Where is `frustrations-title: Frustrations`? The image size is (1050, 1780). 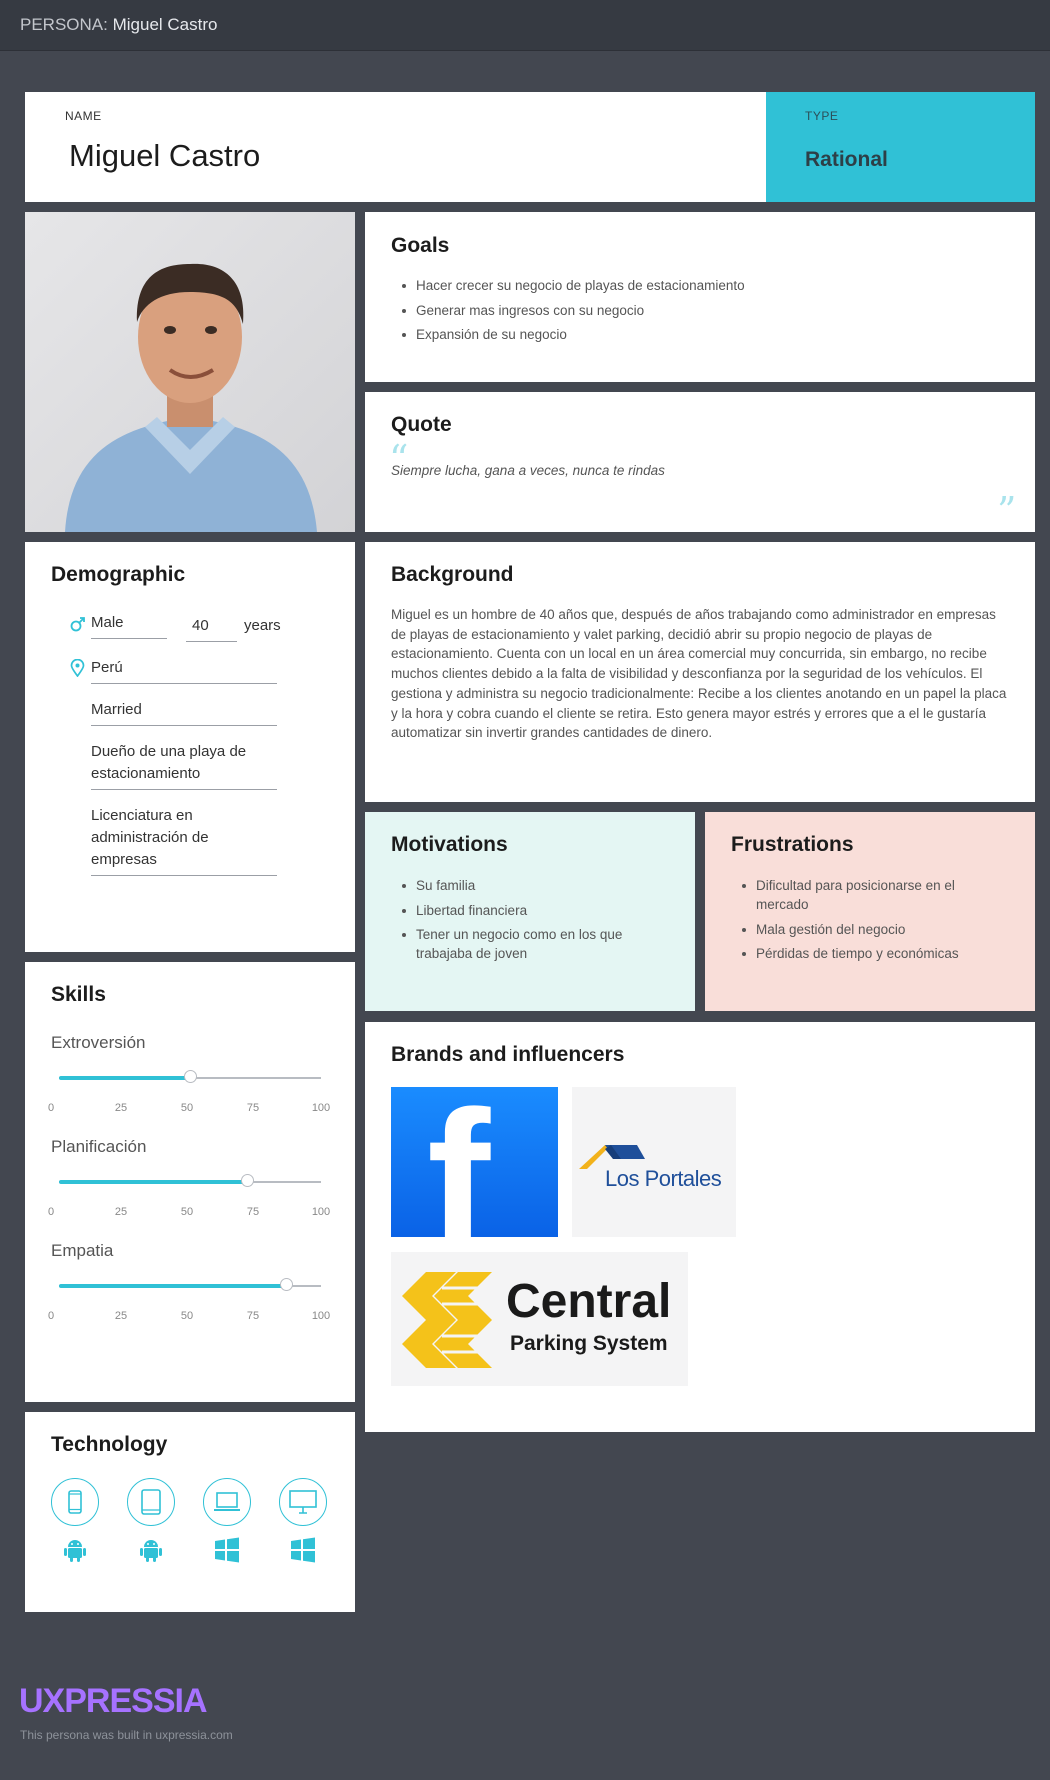 frustrations-title: Frustrations is located at coordinates (792, 844).